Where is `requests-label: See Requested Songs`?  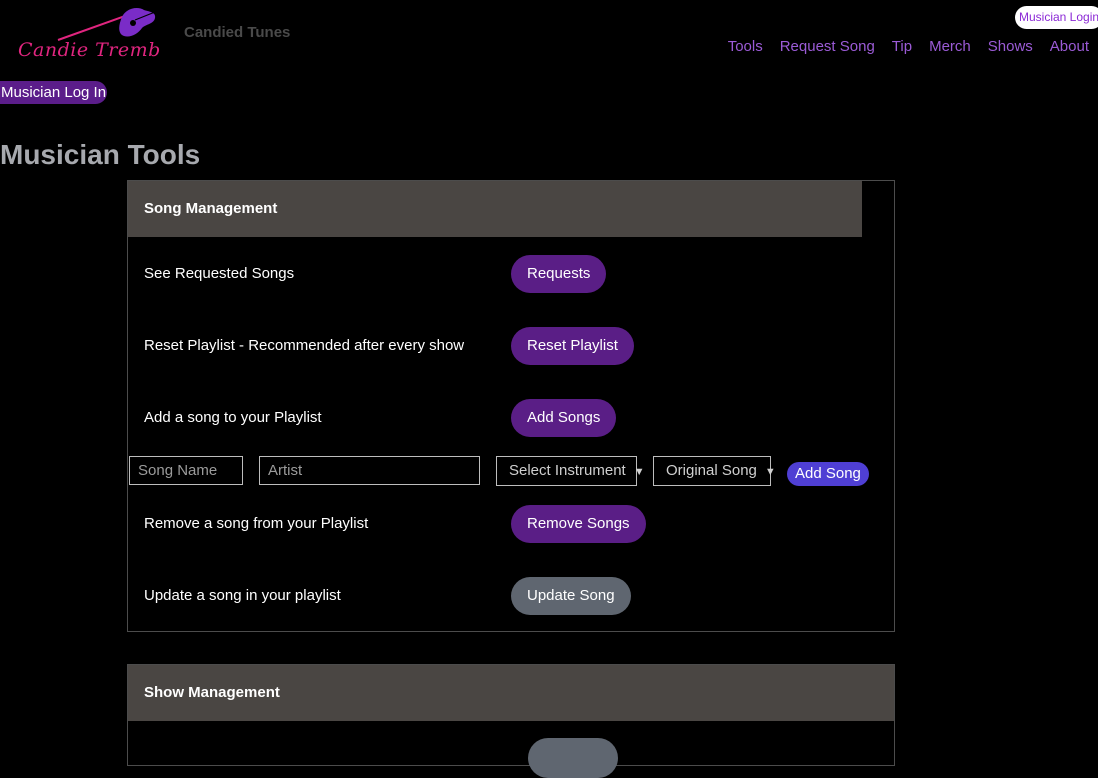 requests-label: See Requested Songs is located at coordinates (219, 273).